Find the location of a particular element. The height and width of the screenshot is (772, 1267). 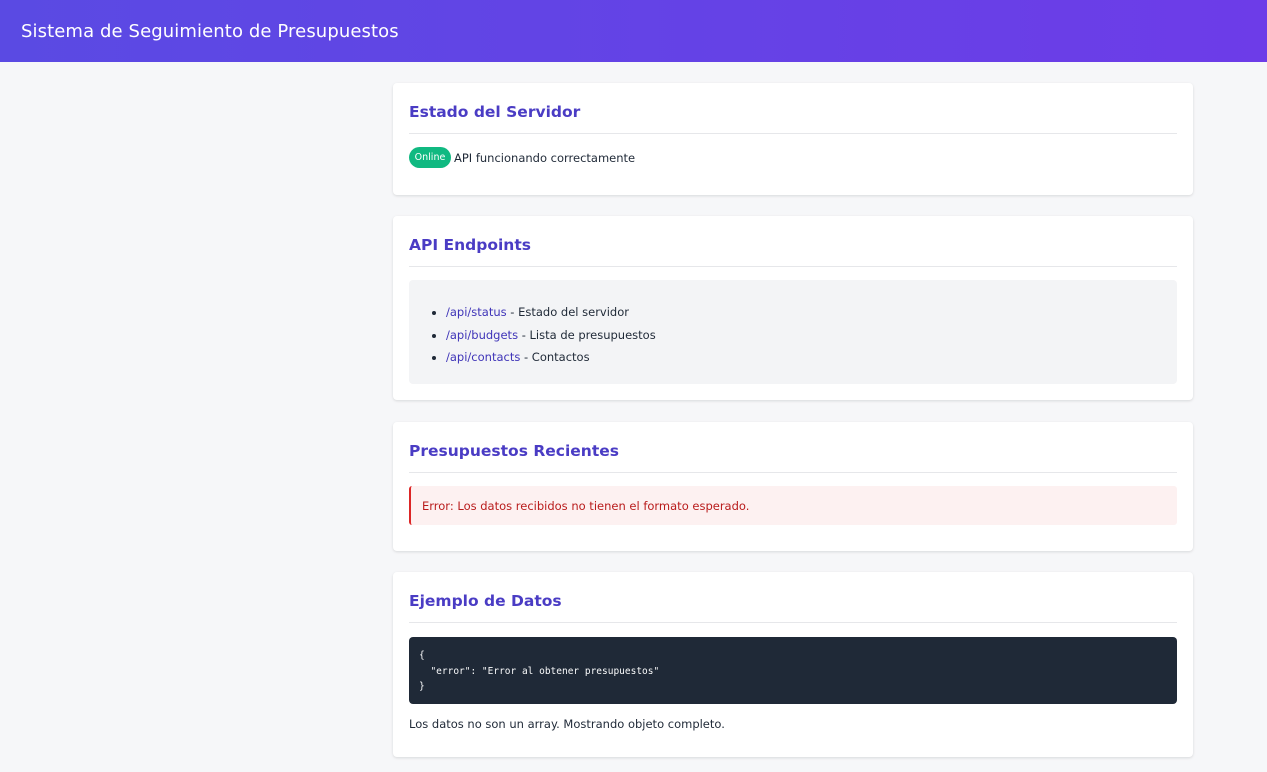

endpoint-item-budgets: /api/budgets - Lista de presupuestos is located at coordinates (803, 335).